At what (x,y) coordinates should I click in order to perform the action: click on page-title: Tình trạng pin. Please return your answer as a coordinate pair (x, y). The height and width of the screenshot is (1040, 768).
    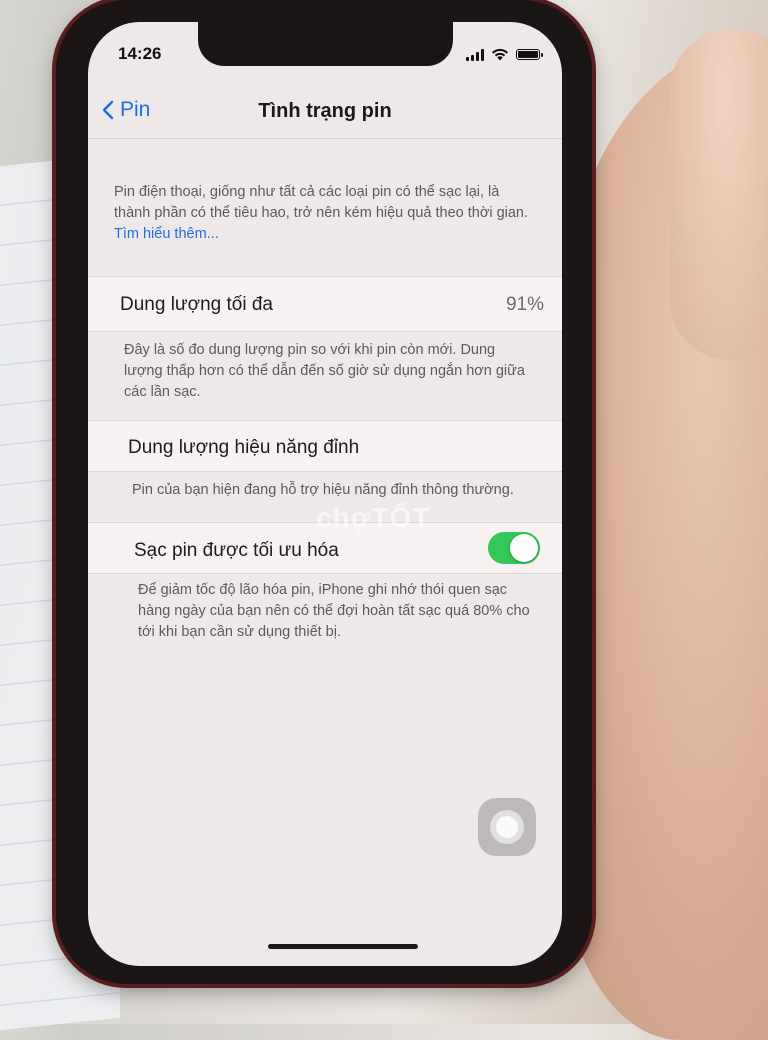
    Looking at the image, I should click on (325, 111).